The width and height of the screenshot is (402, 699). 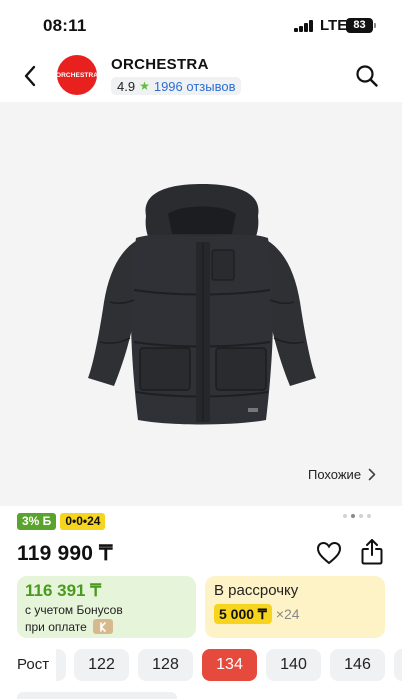 I want to click on chevron-left-icon, so click(x=30, y=76).